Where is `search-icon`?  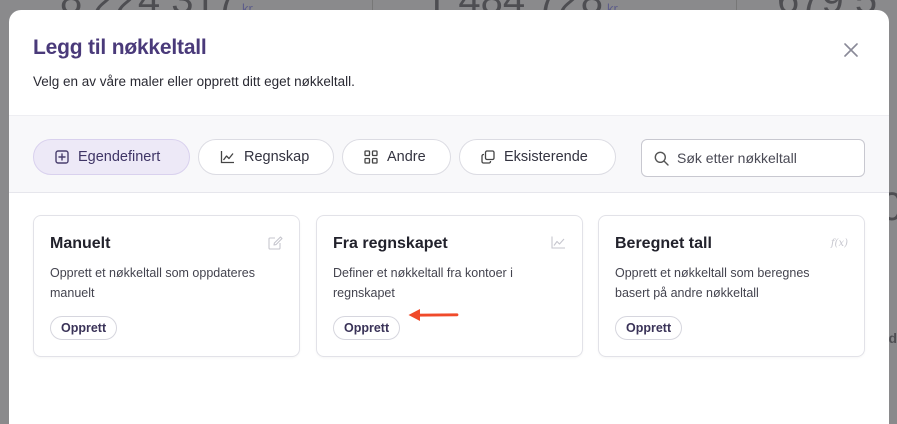
search-icon is located at coordinates (661, 158).